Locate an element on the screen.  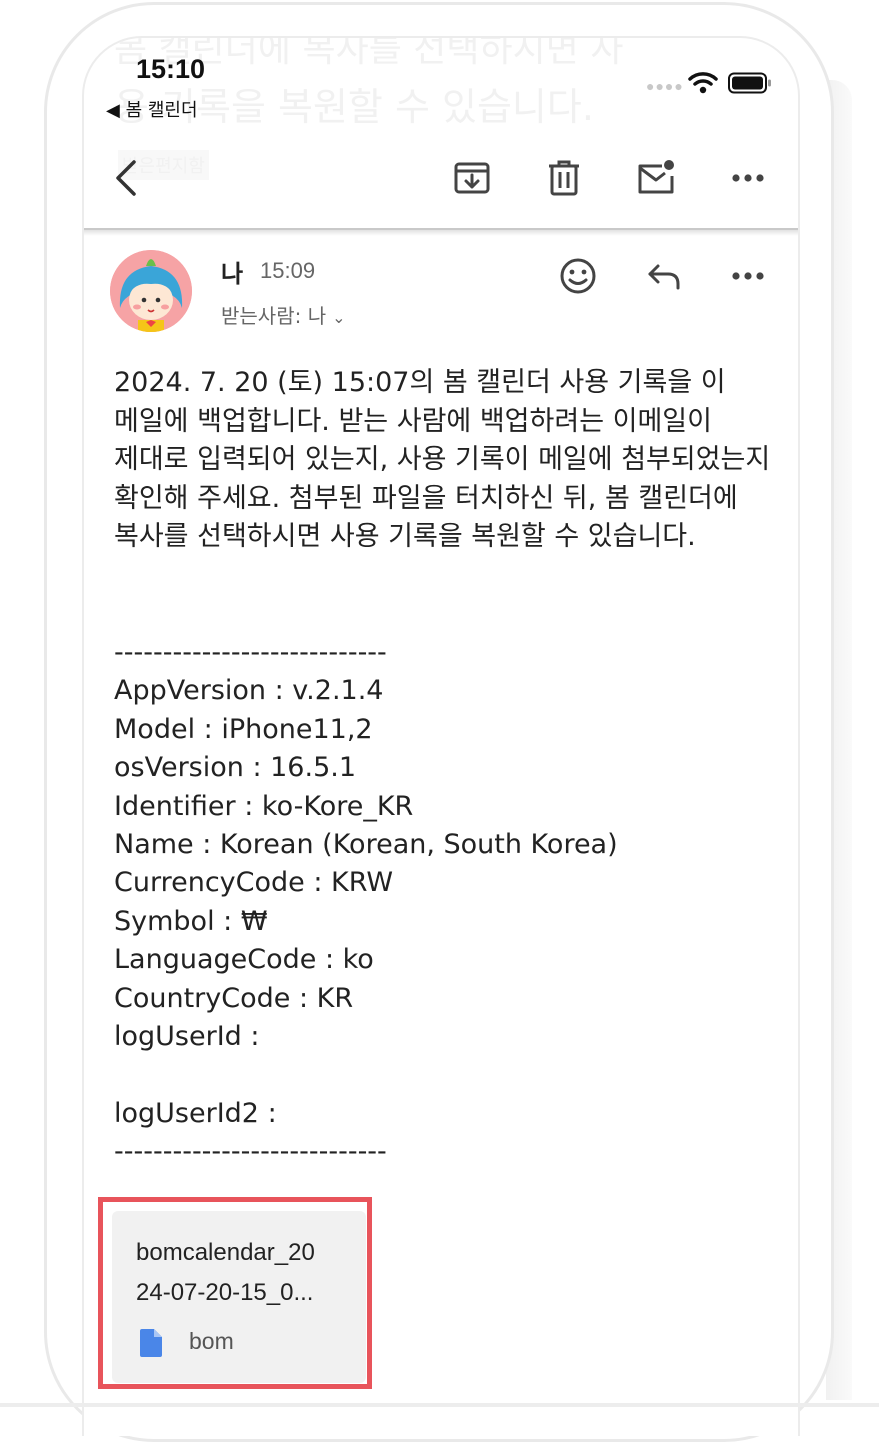
avatar-illustration is located at coordinates (151, 291).